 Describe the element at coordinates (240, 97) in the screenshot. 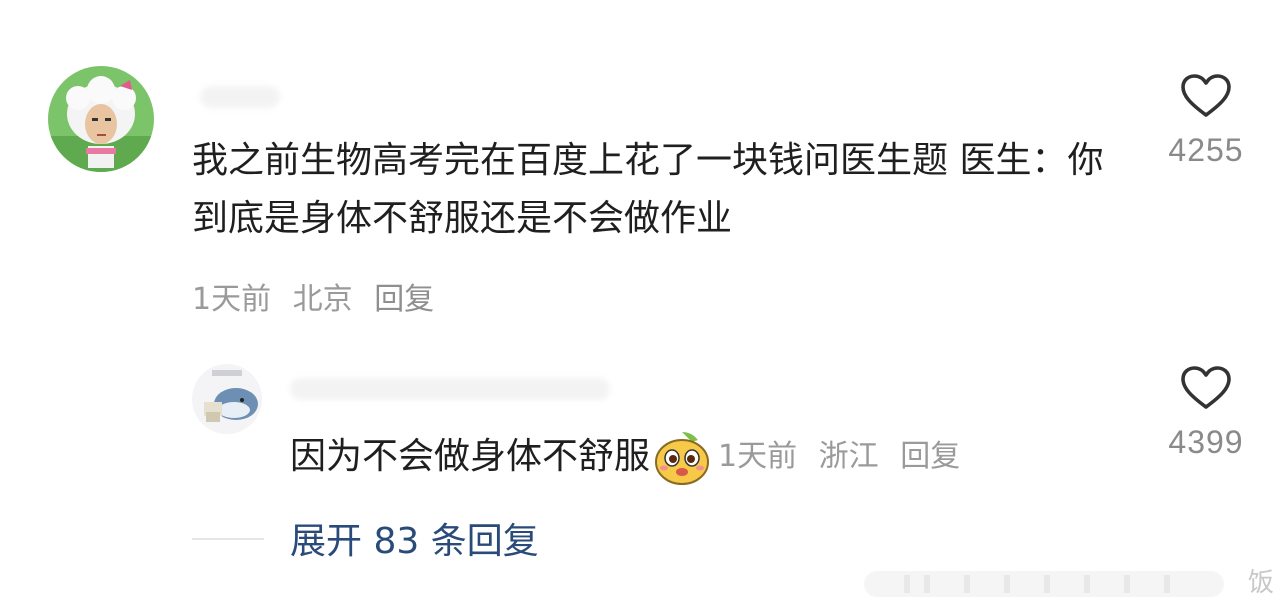

I see `comment-author-name-blurred` at that location.